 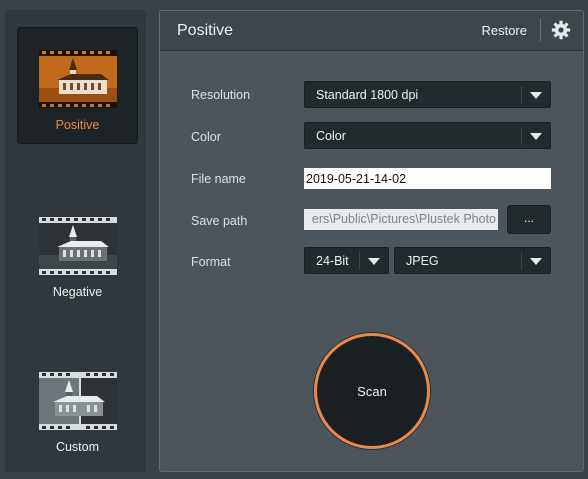 I want to click on file-name-field, so click(x=427, y=178).